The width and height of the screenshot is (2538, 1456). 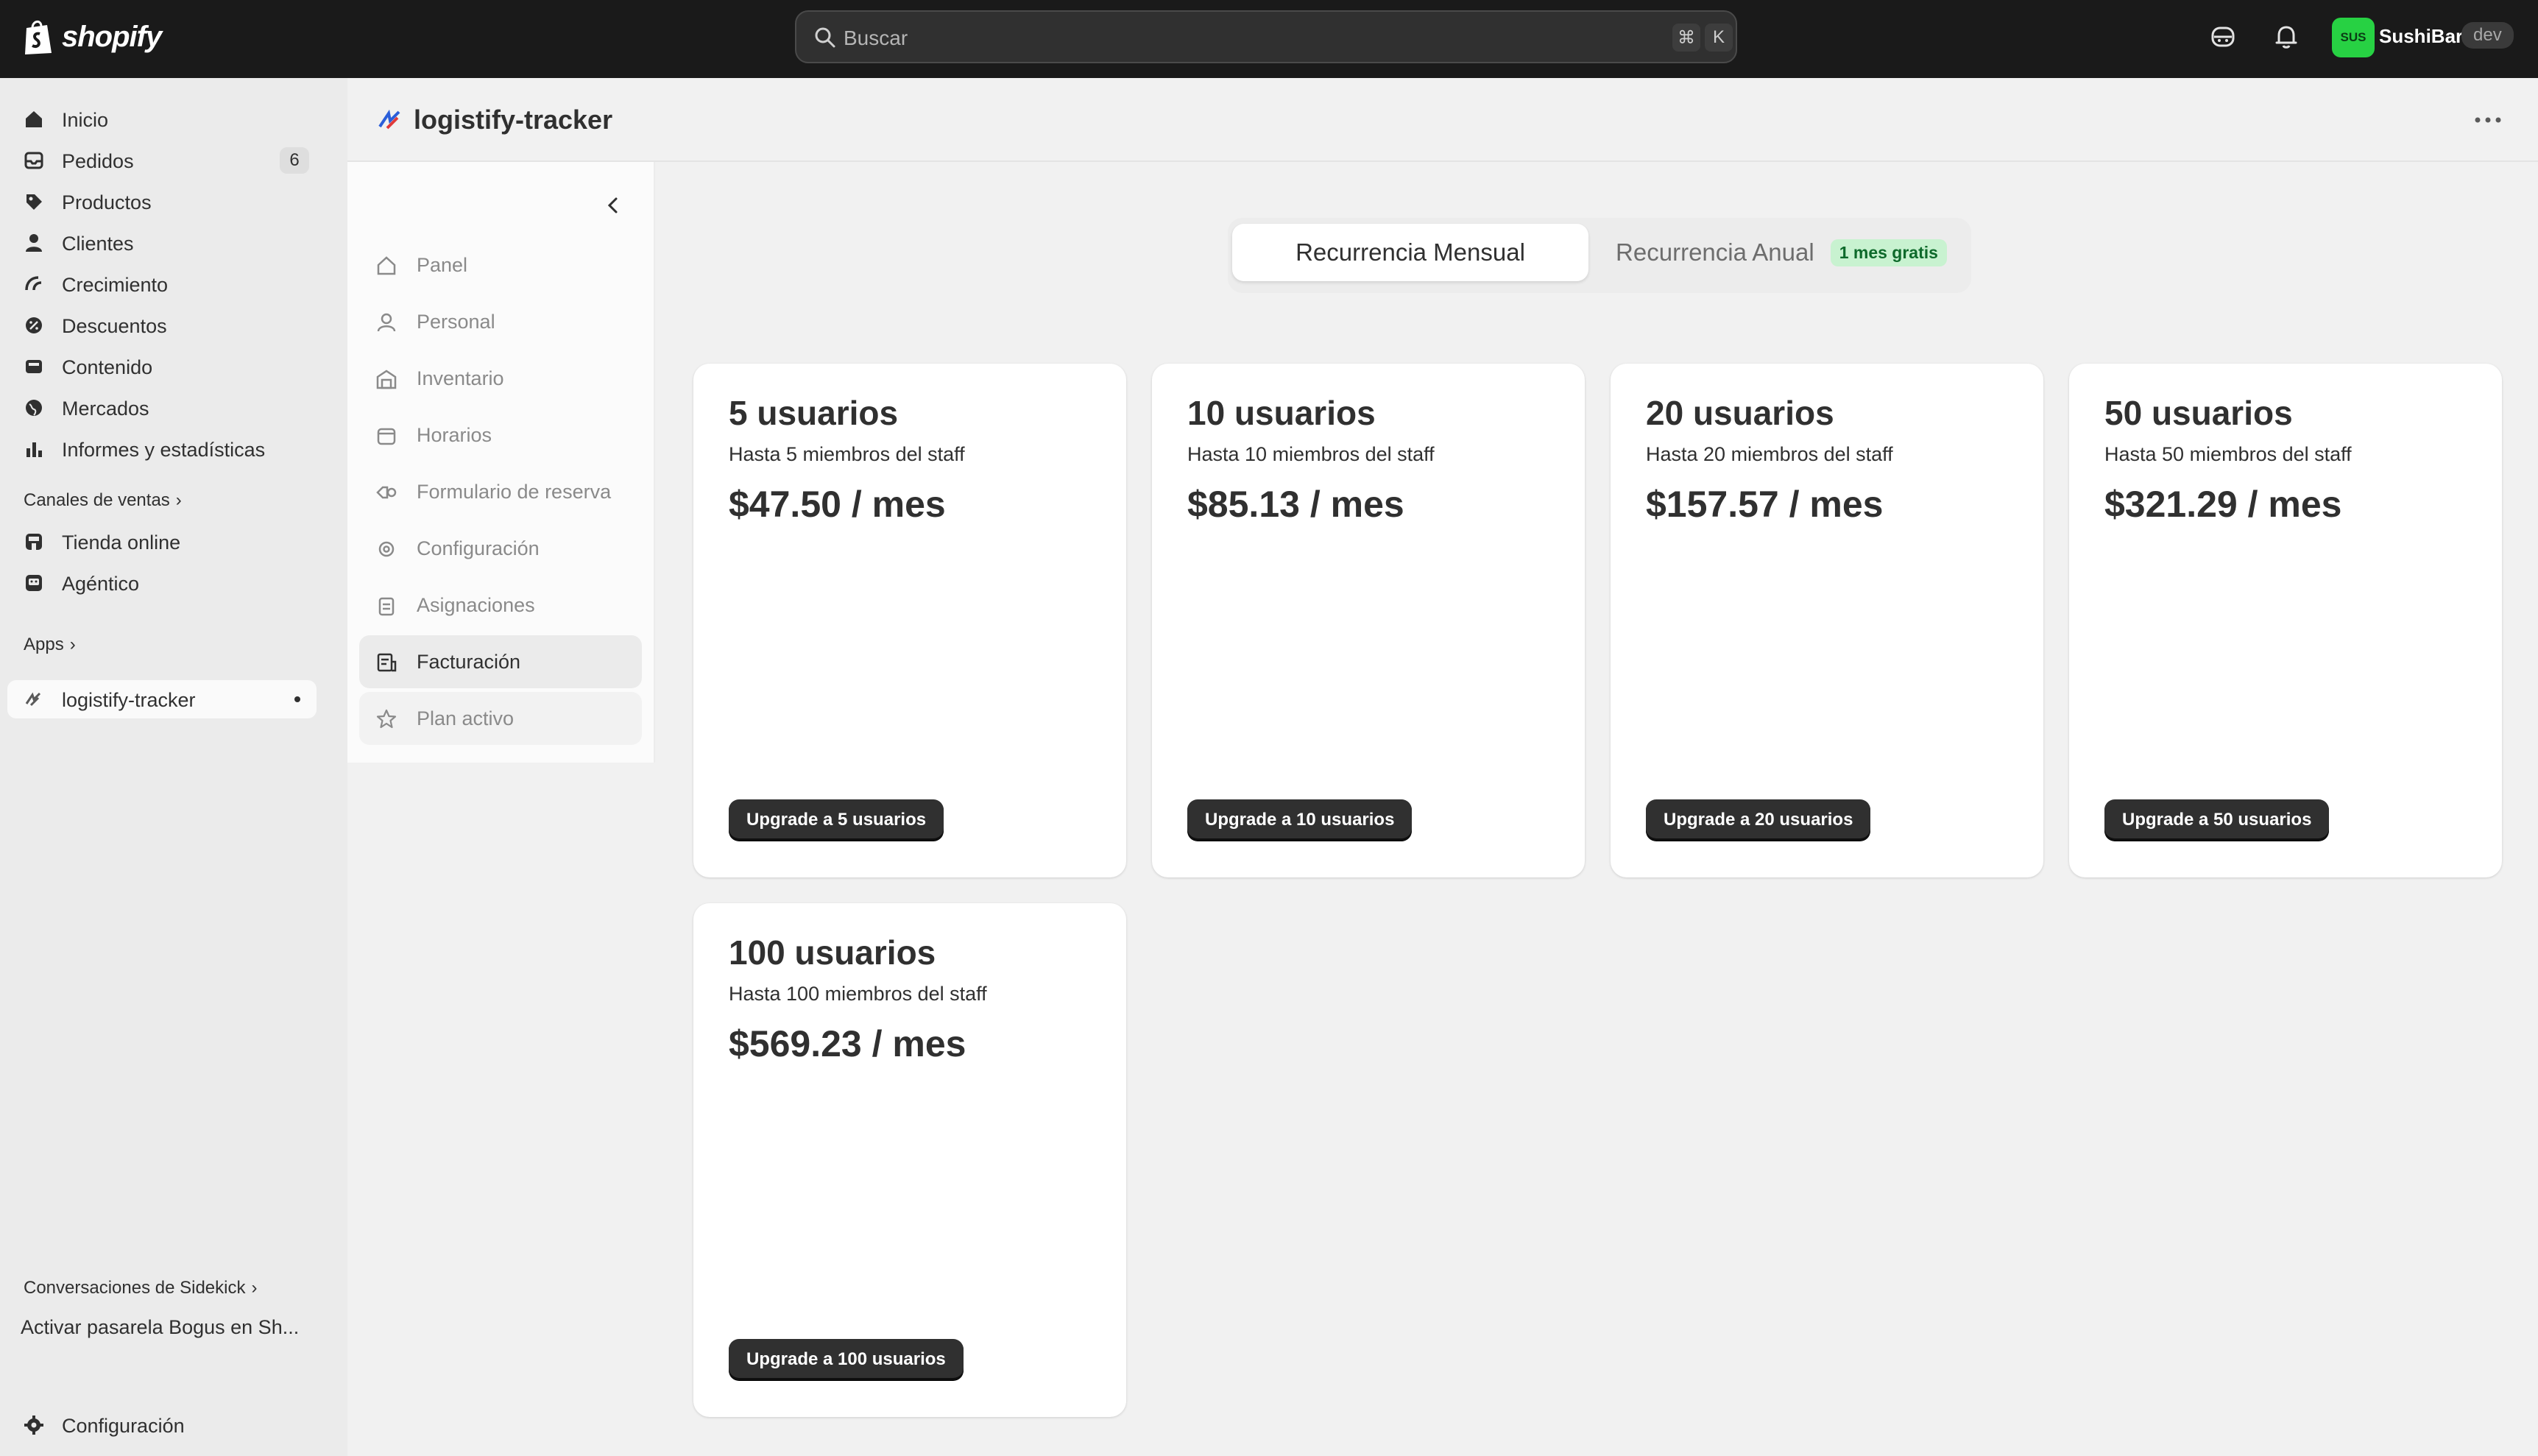 I want to click on subnav-item-asignaciones: Asignaciones, so click(x=500, y=605).